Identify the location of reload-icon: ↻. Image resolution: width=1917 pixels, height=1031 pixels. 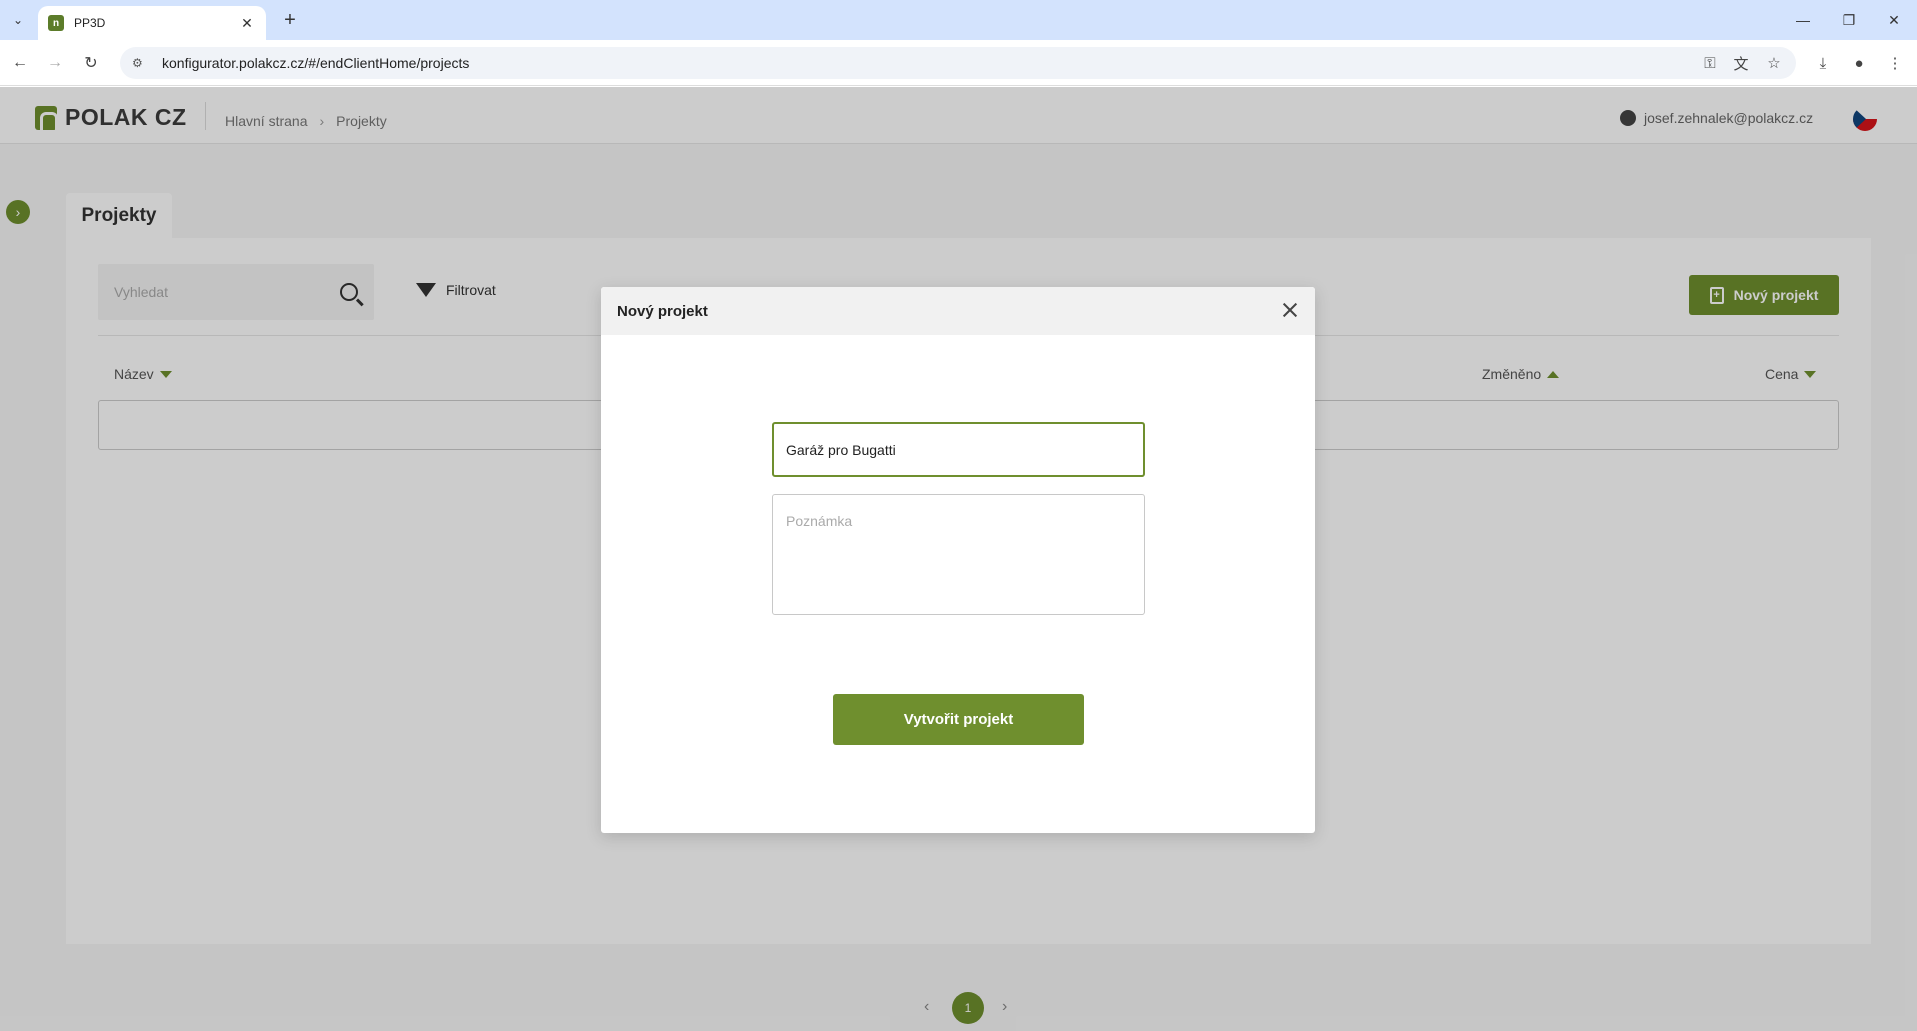
(91, 63).